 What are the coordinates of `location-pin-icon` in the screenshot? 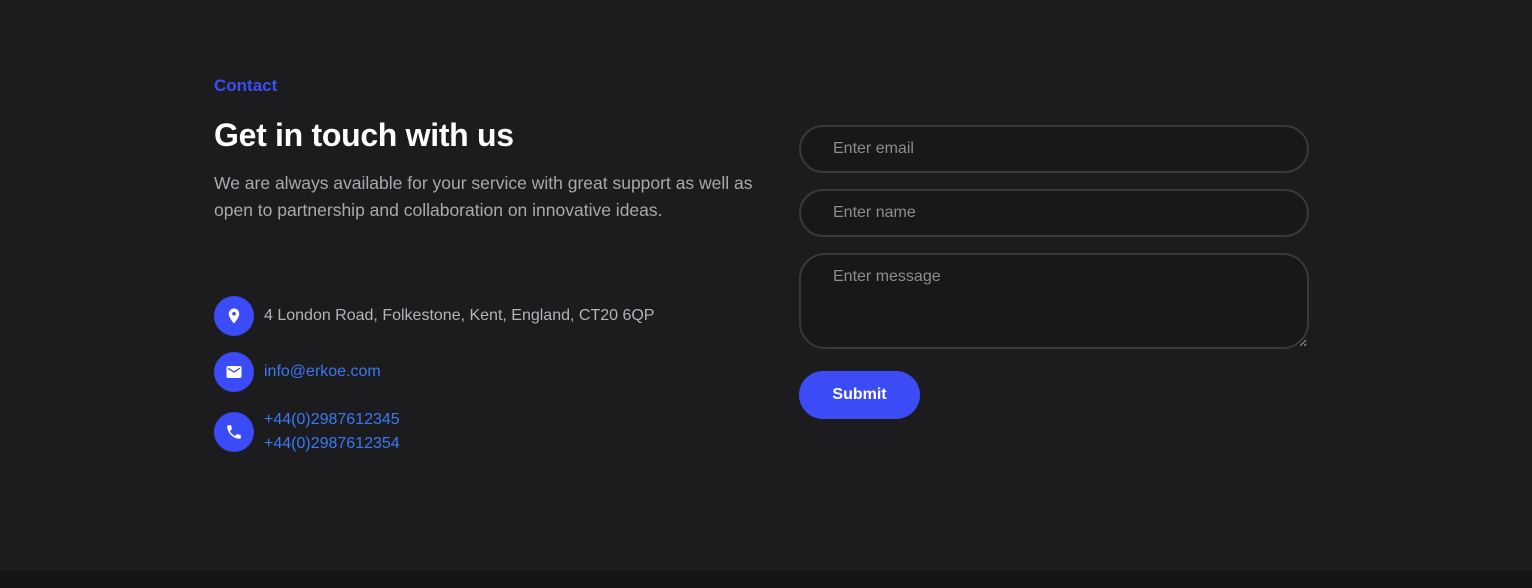 It's located at (234, 316).